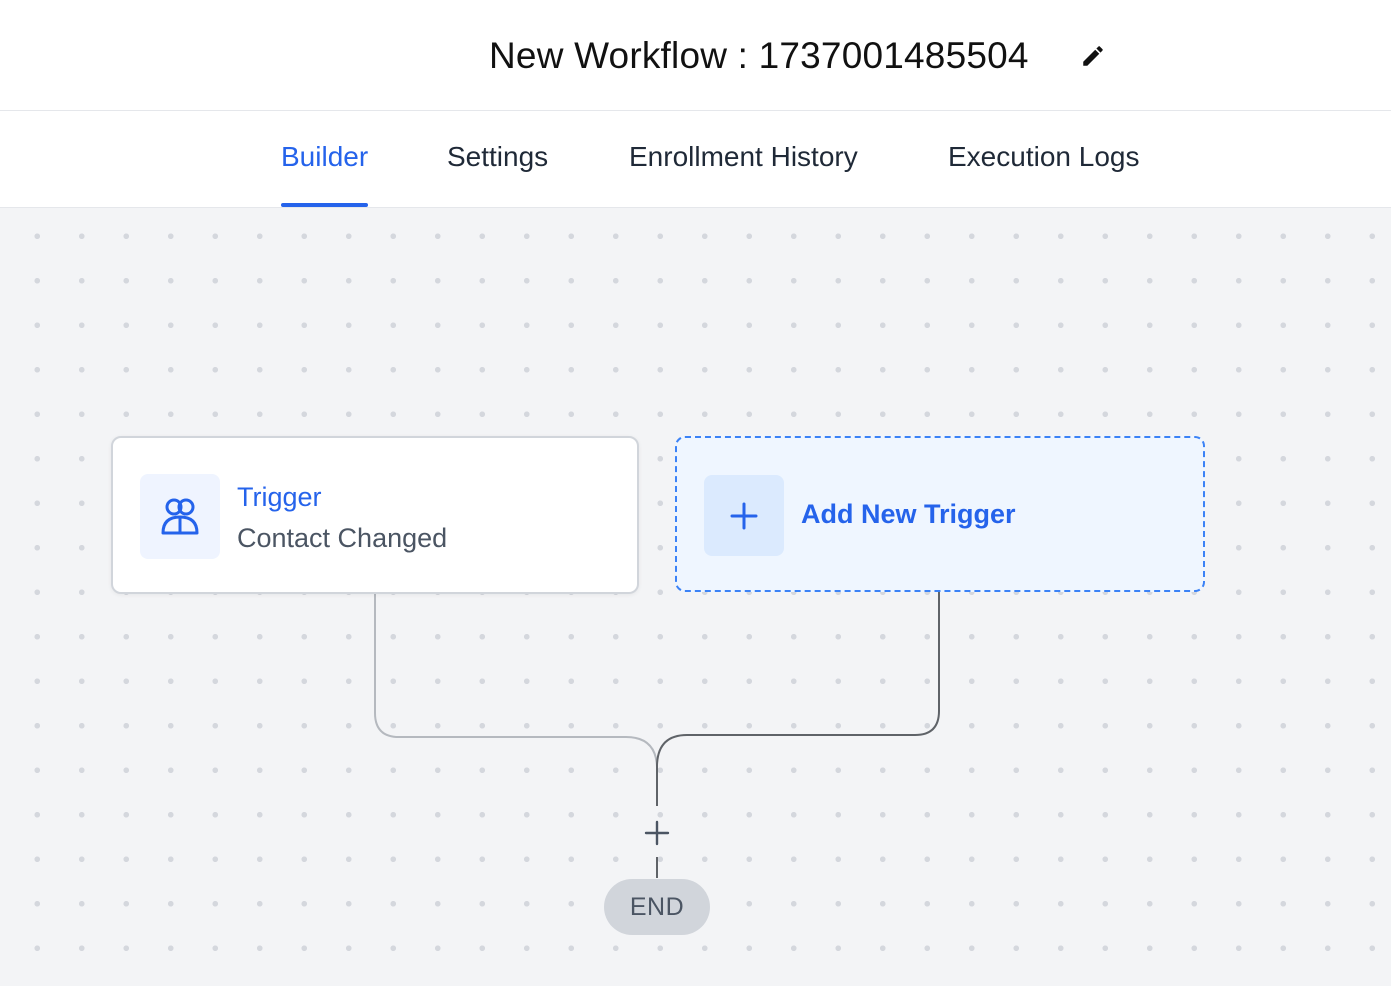 Image resolution: width=1391 pixels, height=986 pixels. I want to click on trigger-title: Trigger, so click(279, 497).